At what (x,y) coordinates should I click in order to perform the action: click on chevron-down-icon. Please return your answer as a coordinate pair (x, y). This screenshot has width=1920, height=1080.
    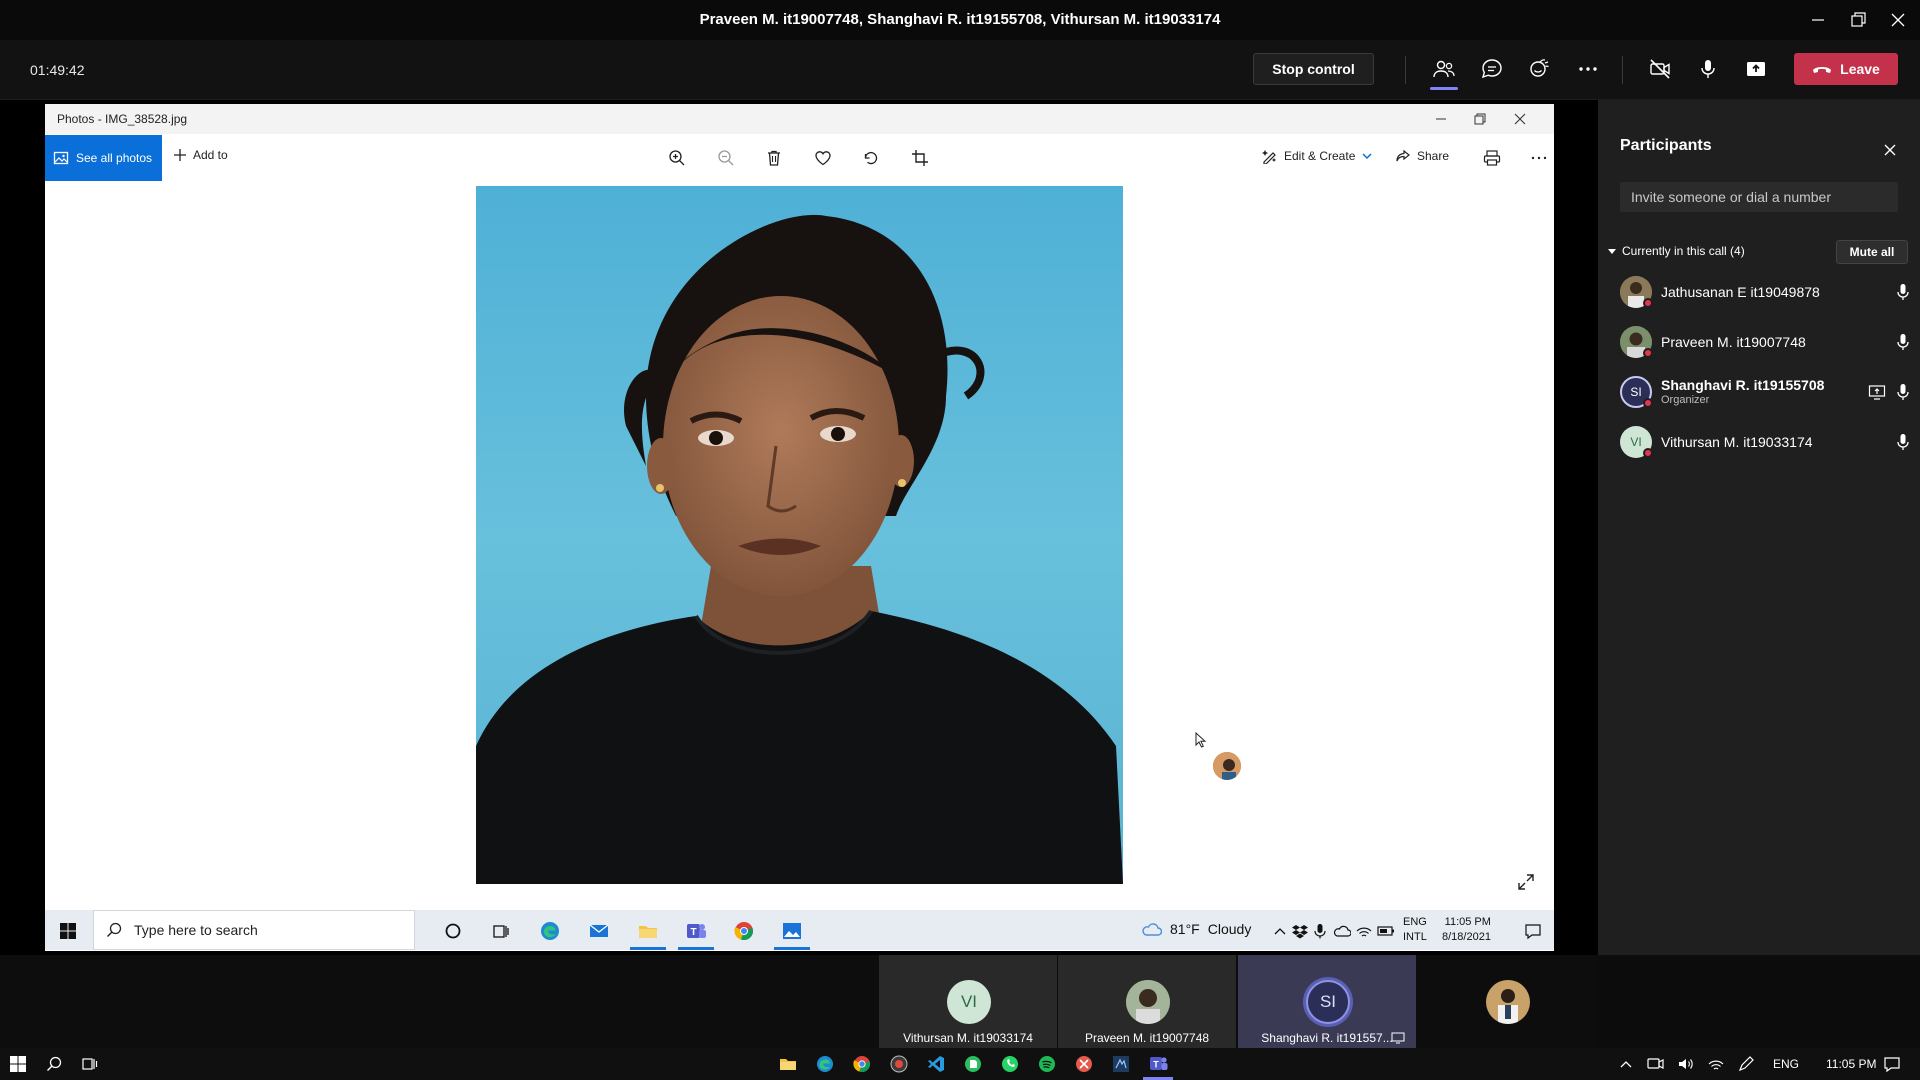
    Looking at the image, I should click on (1367, 156).